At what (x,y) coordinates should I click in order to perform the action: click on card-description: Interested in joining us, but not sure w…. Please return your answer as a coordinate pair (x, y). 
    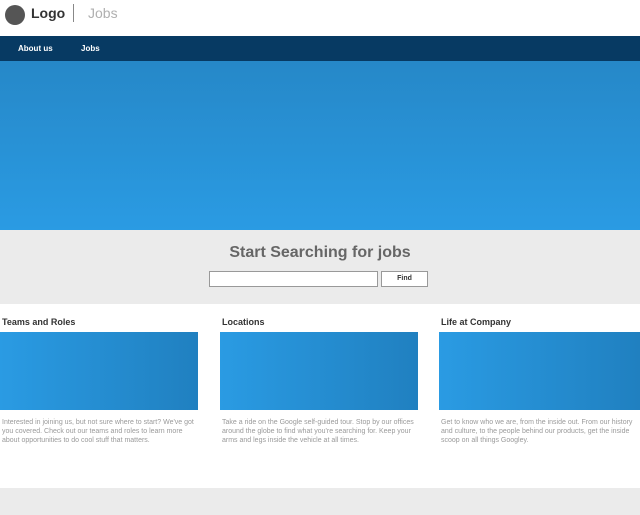
    Looking at the image, I should click on (98, 431).